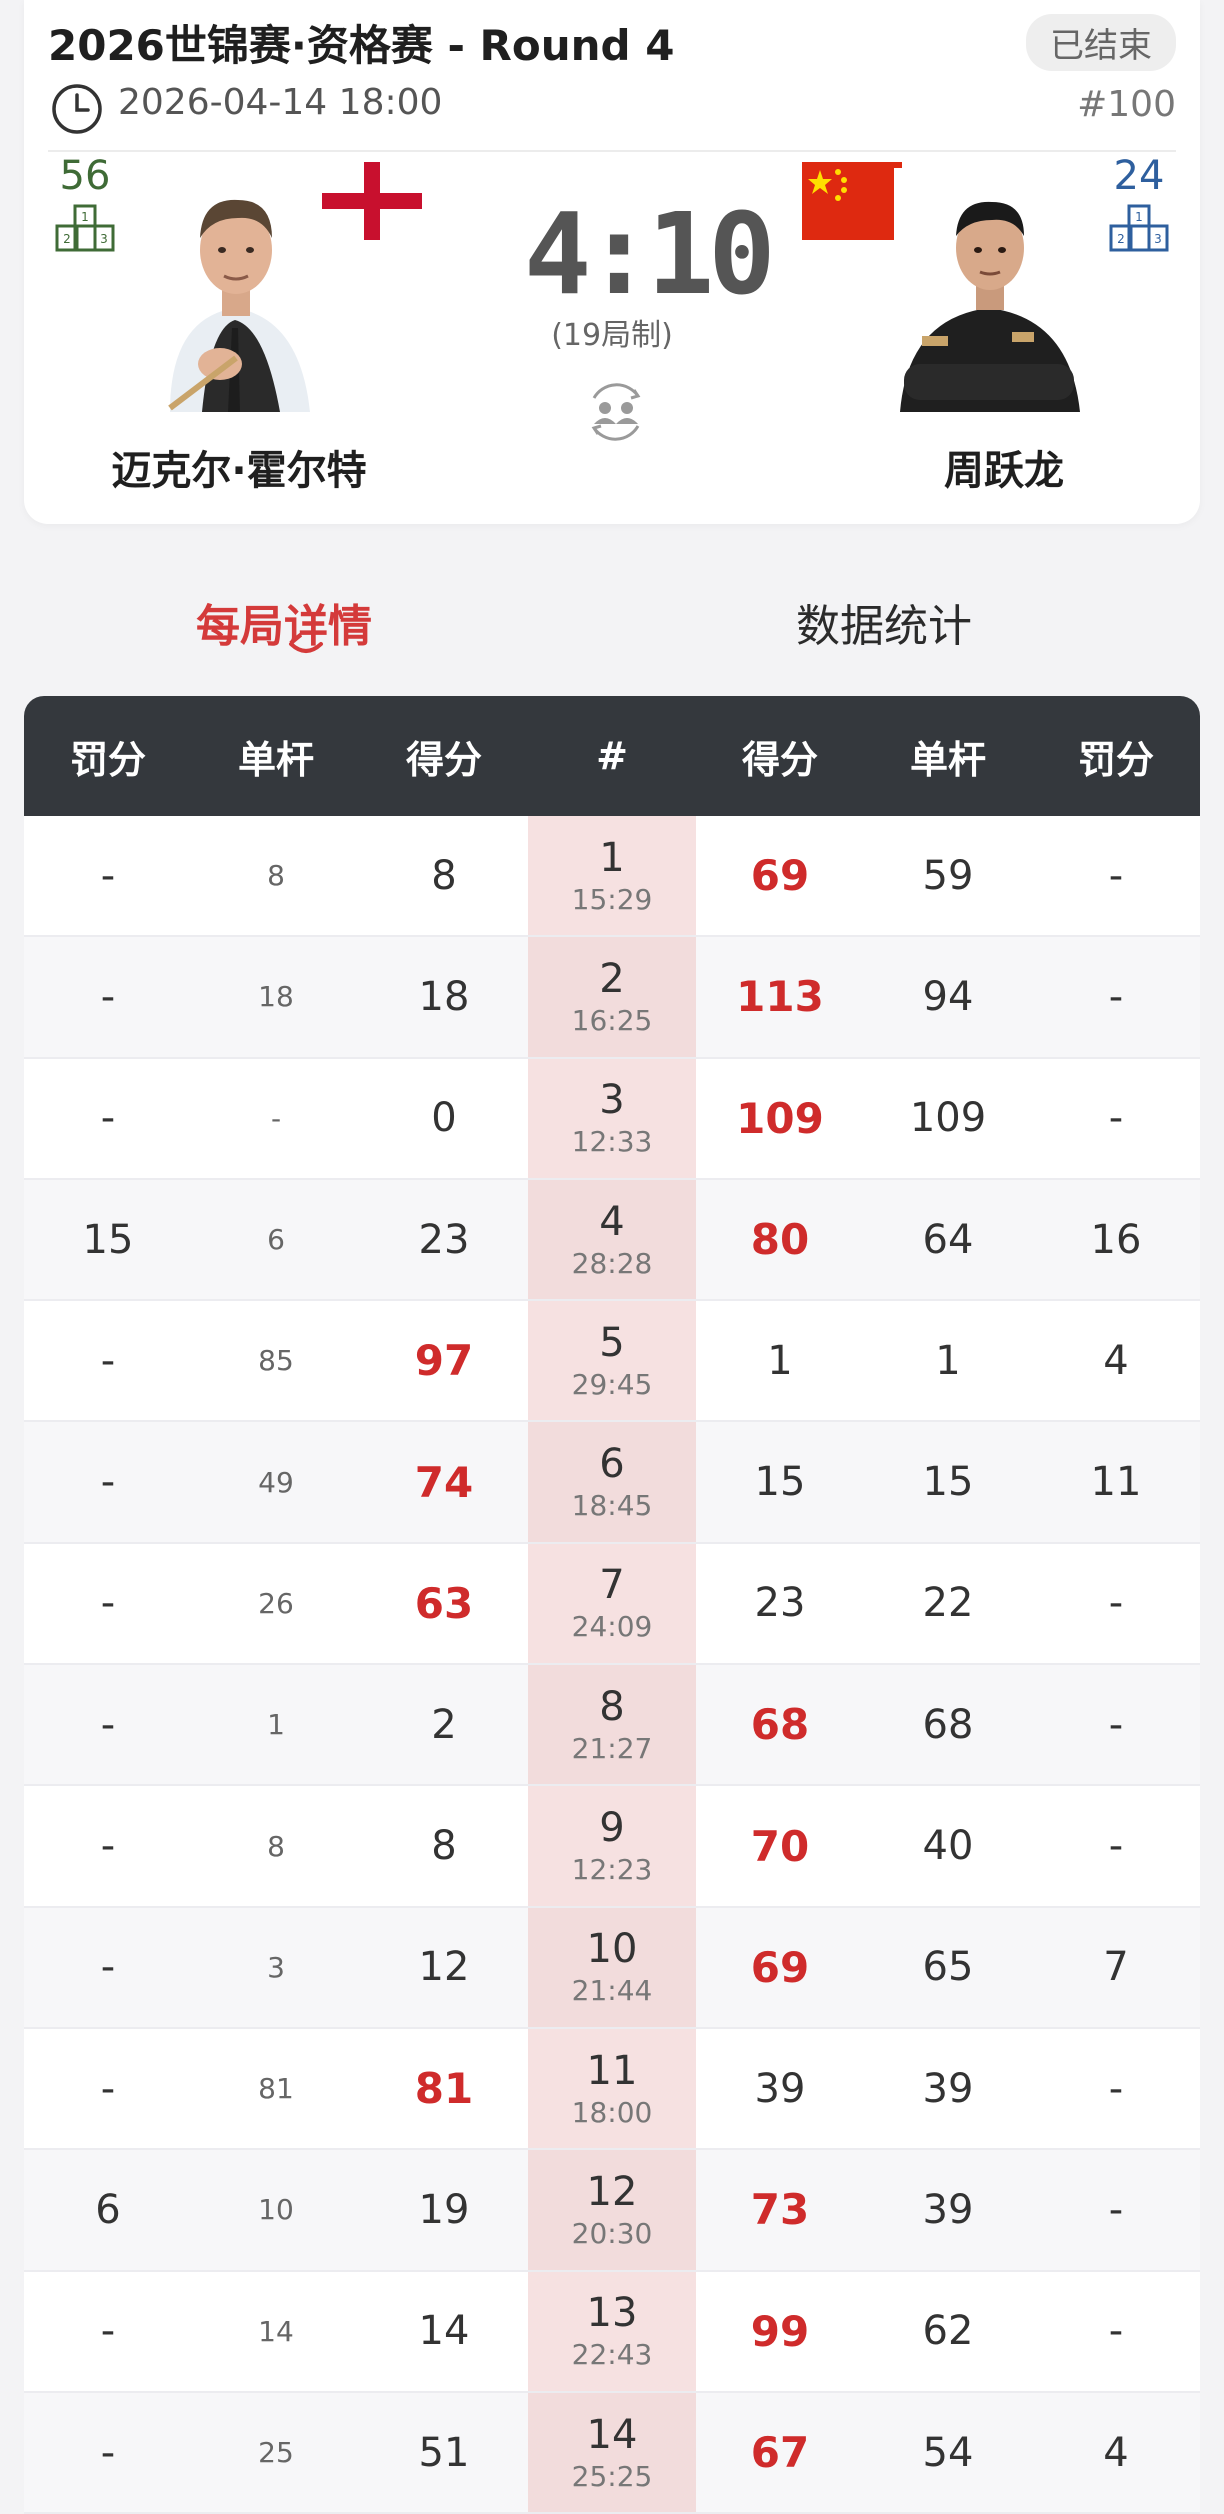 This screenshot has height=2514, width=1224. What do you see at coordinates (235, 290) in the screenshot?
I see `left-player-photo` at bounding box center [235, 290].